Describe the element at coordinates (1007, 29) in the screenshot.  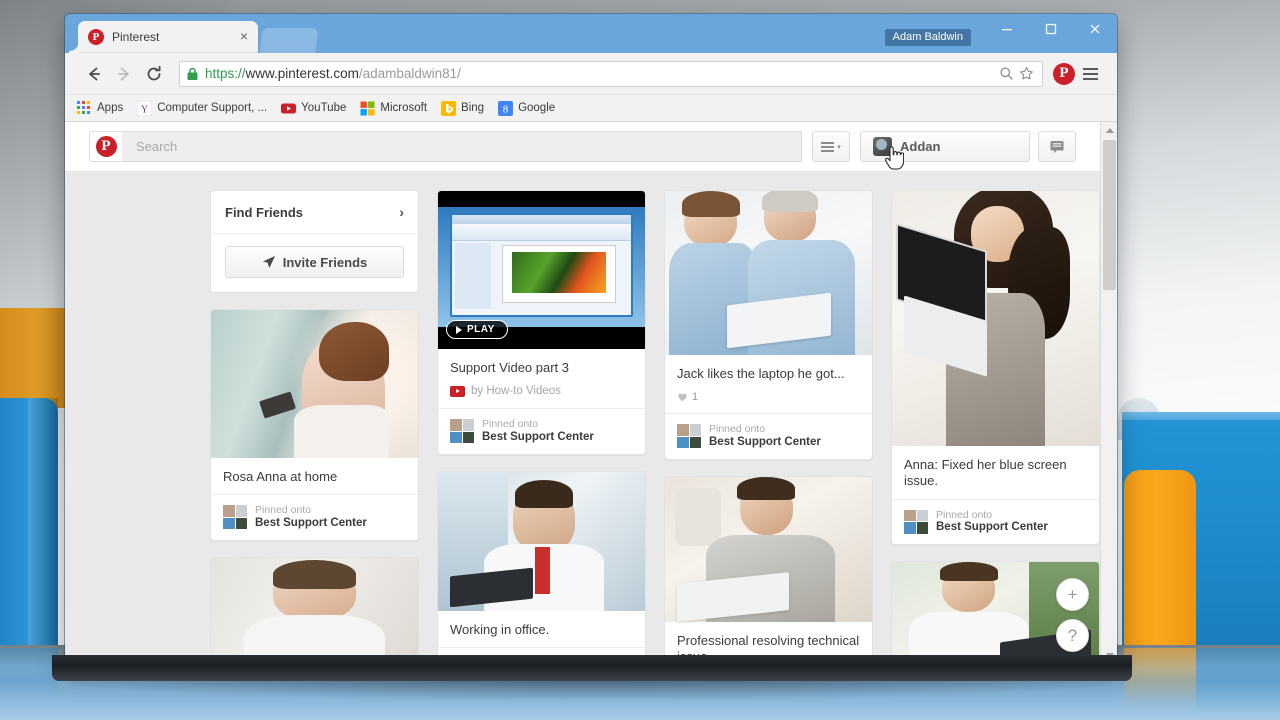
I see `minimize-icon` at that location.